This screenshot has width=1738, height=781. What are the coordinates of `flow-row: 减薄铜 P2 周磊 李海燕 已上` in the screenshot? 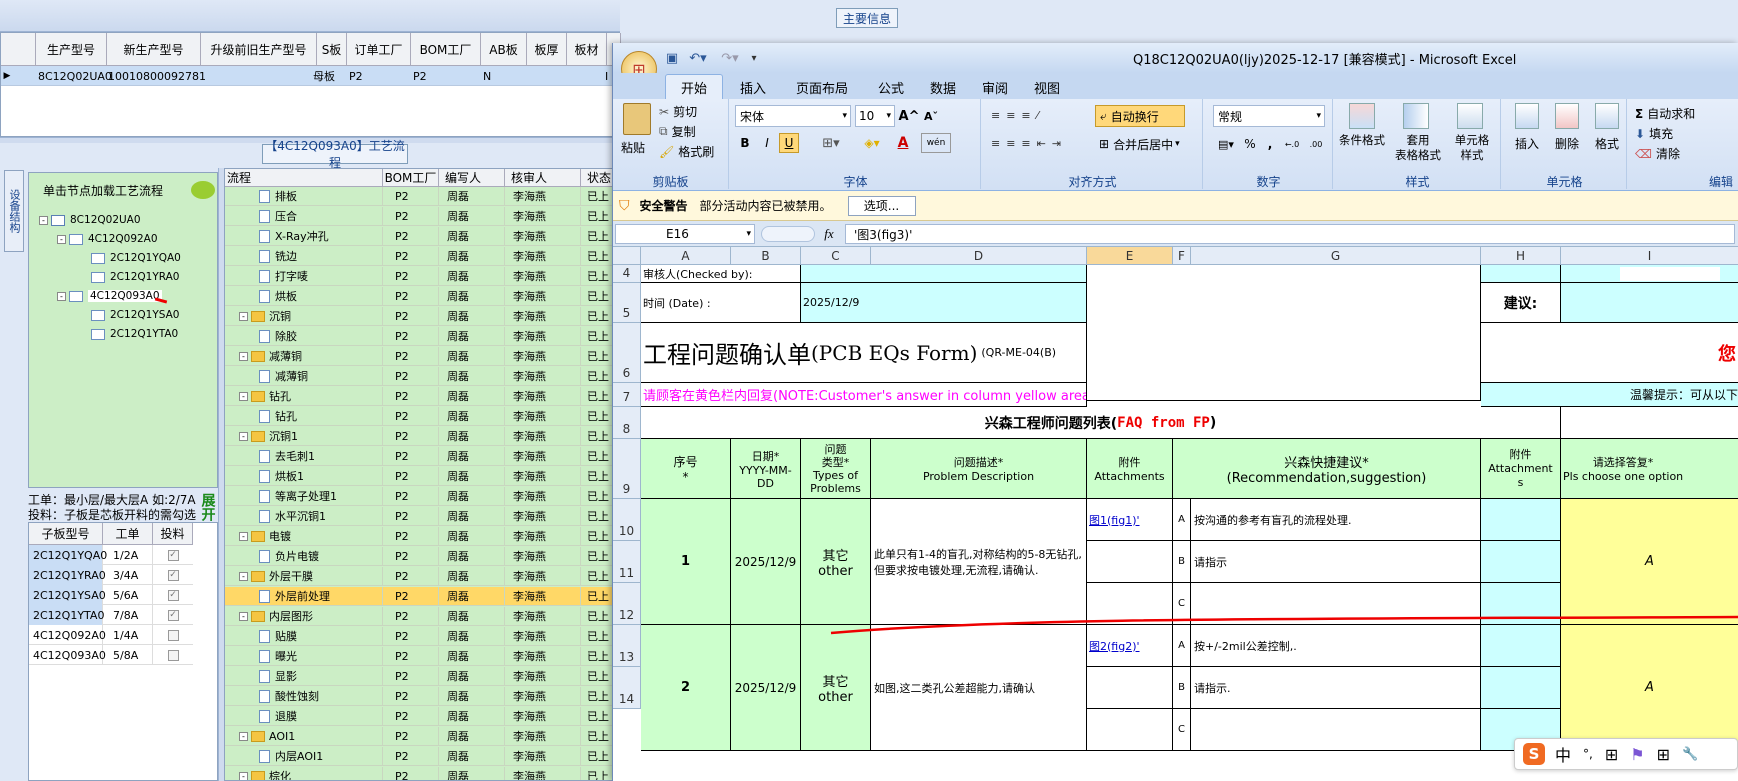 It's located at (422, 376).